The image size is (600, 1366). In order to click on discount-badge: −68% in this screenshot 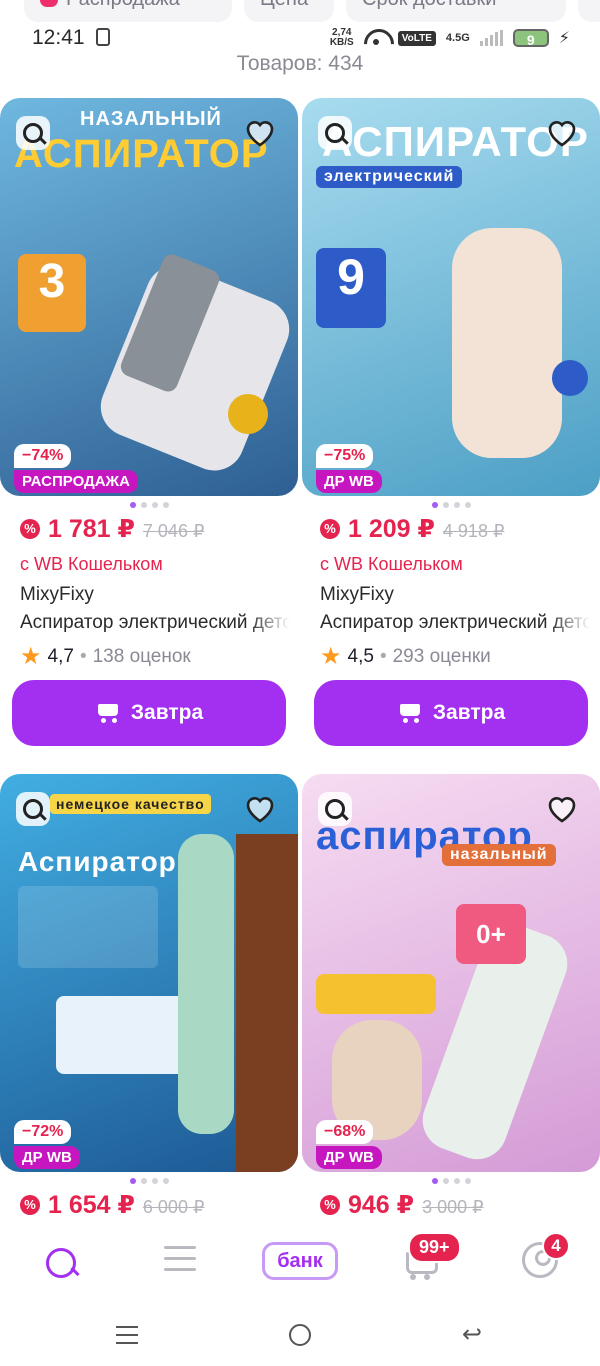, I will do `click(345, 1132)`.